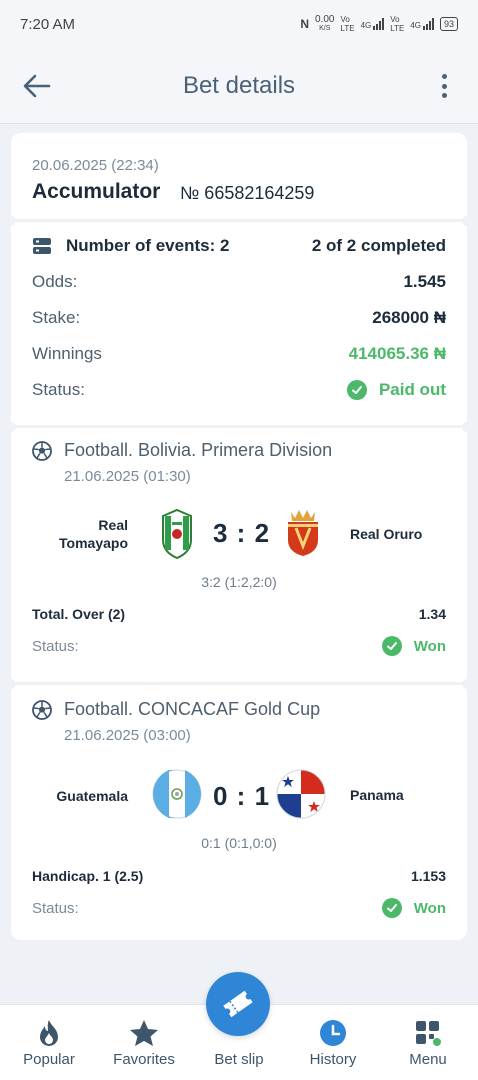  I want to click on nav-favorites-label: Favorites, so click(144, 1059).